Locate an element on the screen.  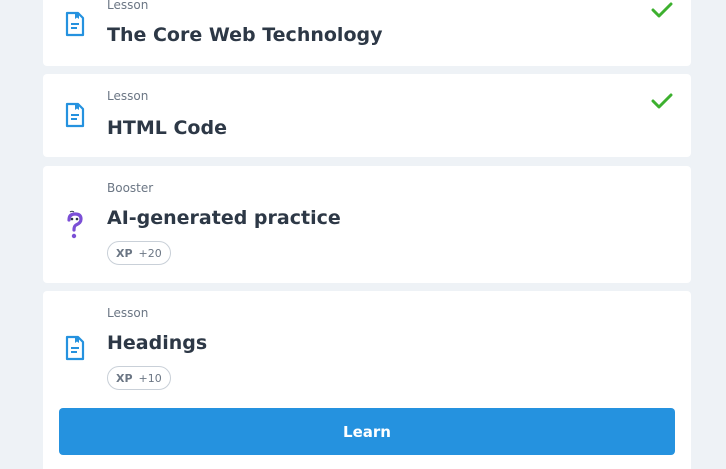
lesson-card: Lesson The Core Web Technology is located at coordinates (367, 33).